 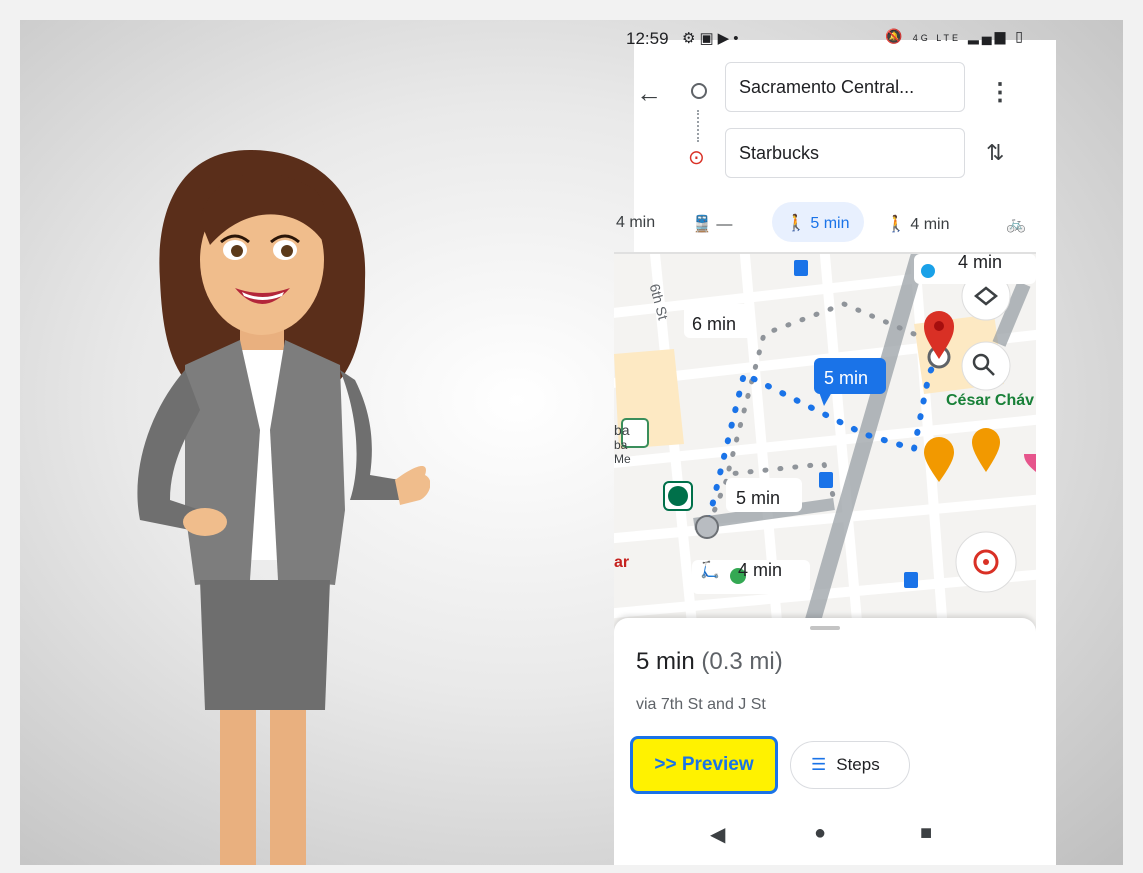 I want to click on map-partial-label: Me, so click(x=622, y=459).